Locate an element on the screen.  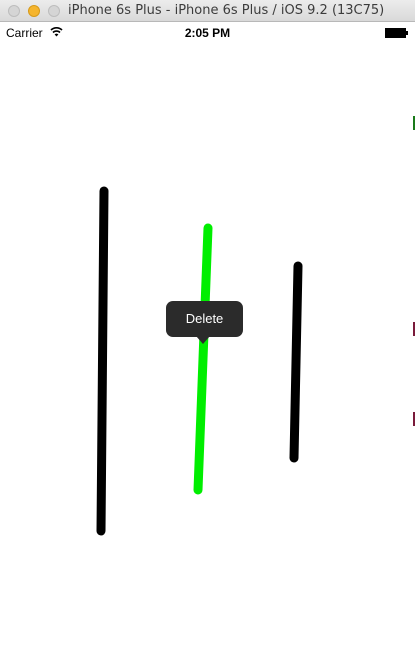
stroke-black-left is located at coordinates (102, 361).